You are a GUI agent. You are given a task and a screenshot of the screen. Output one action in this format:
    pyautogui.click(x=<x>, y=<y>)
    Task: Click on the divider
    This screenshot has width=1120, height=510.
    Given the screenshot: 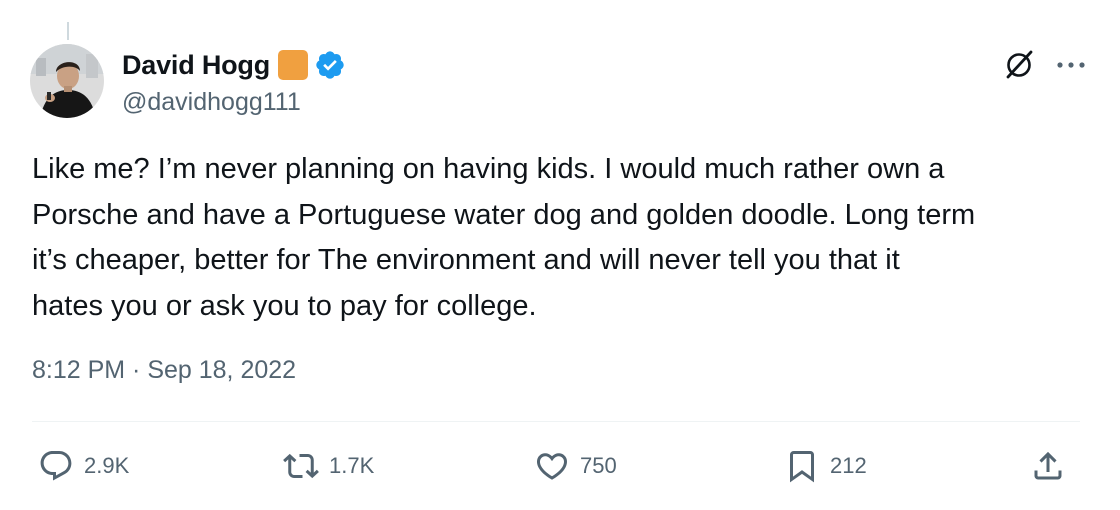 What is the action you would take?
    pyautogui.click(x=556, y=421)
    